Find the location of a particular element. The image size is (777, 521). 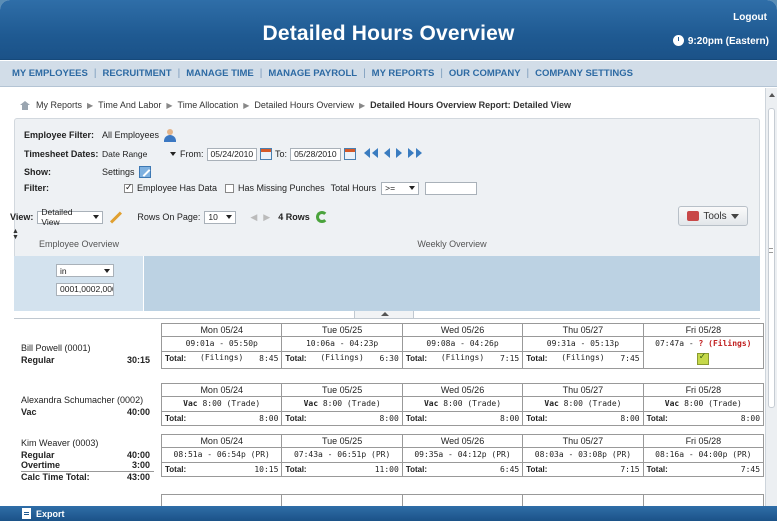

day-header: Tue 05/25 is located at coordinates (342, 330).